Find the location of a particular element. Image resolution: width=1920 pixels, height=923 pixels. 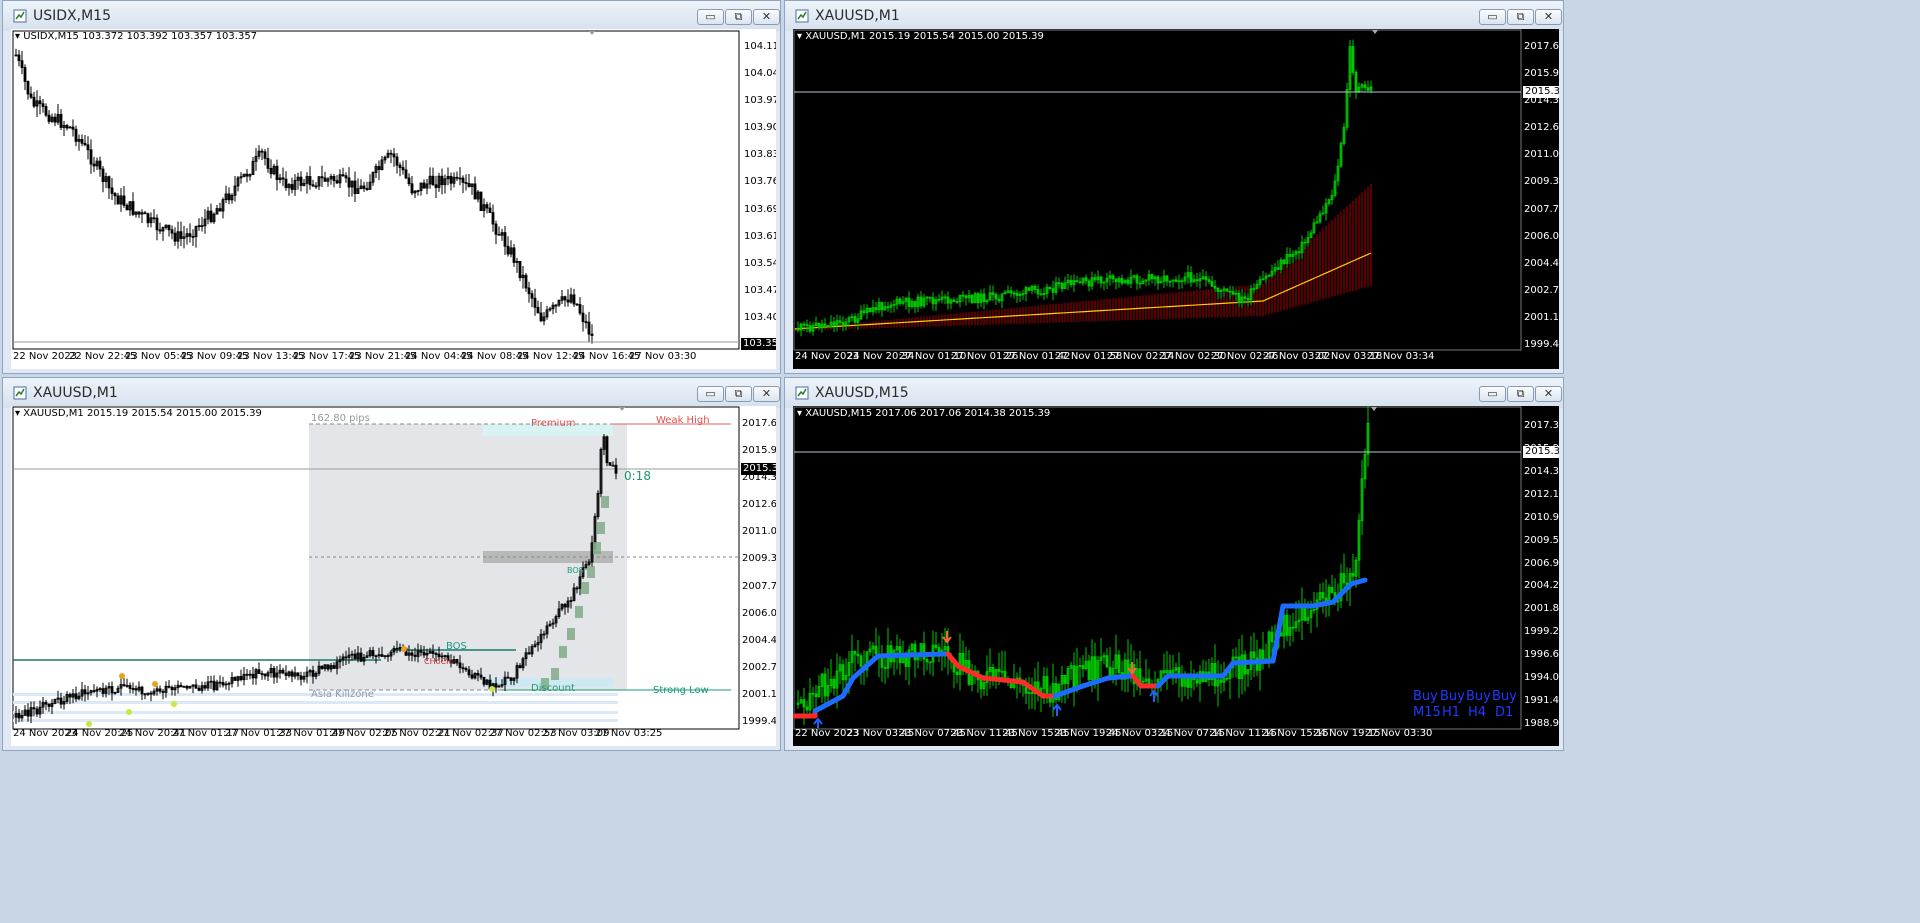

close-icon: ✕ is located at coordinates (1548, 17).